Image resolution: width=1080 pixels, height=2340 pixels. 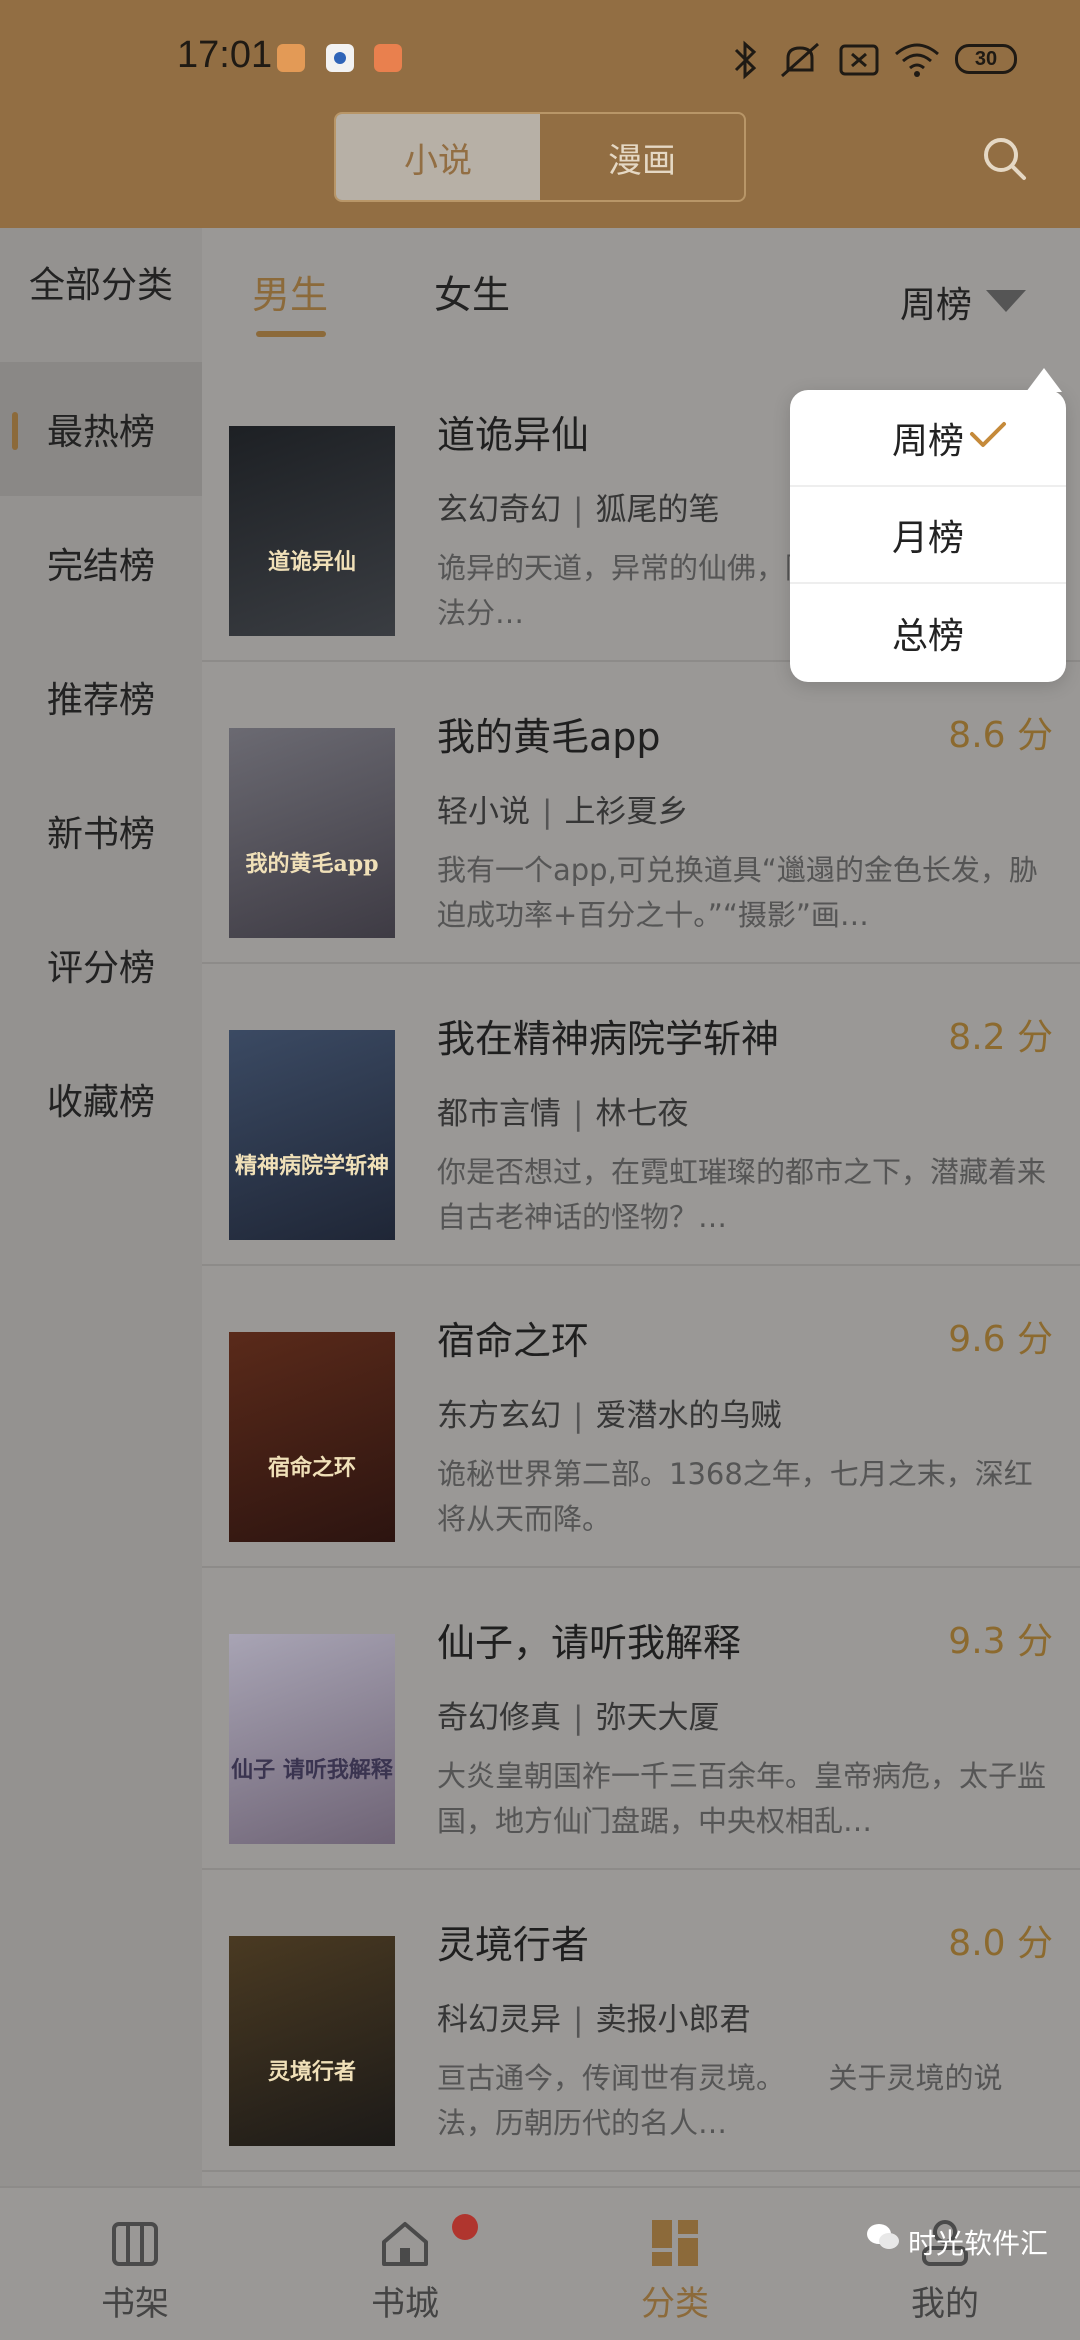 I want to click on book-cover: 我的黄毛app, so click(x=312, y=833).